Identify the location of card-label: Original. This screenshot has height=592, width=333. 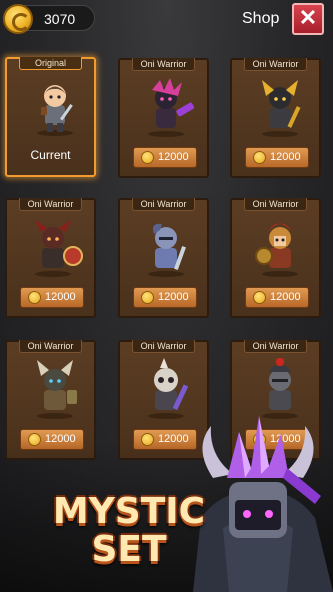
(50, 63).